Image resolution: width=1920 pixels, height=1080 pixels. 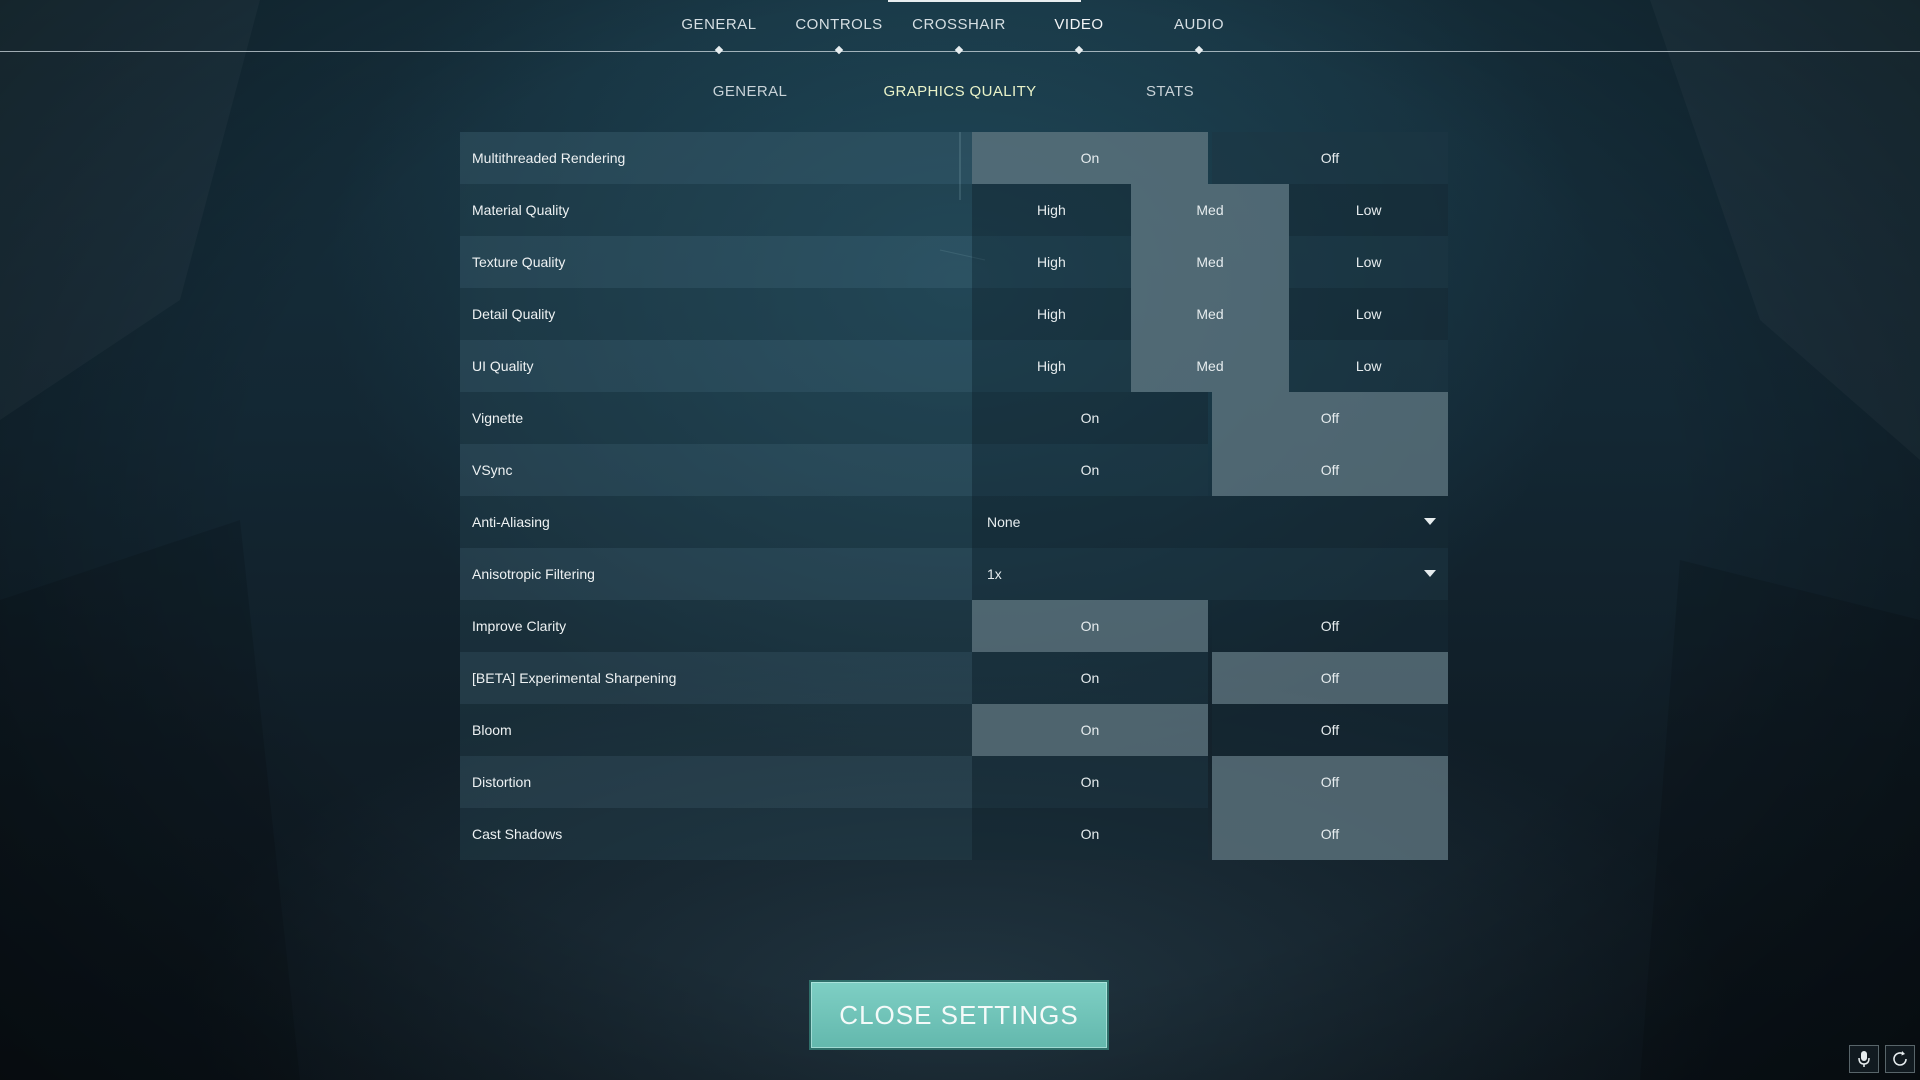 I want to click on setting-row: Multithreaded Rendering On Off, so click(x=954, y=158).